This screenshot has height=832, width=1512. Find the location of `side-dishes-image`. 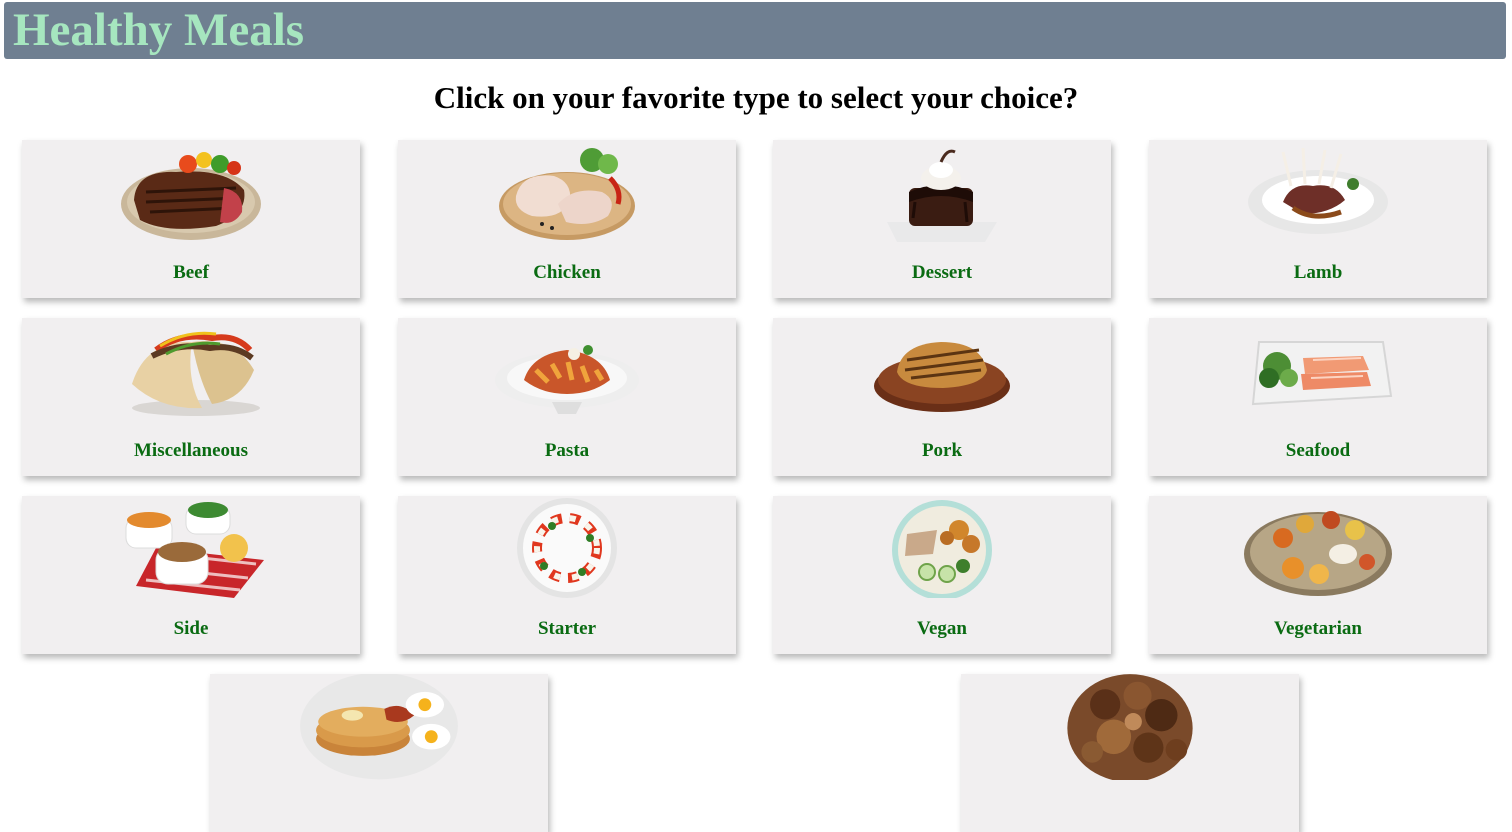

side-dishes-image is located at coordinates (194, 550).